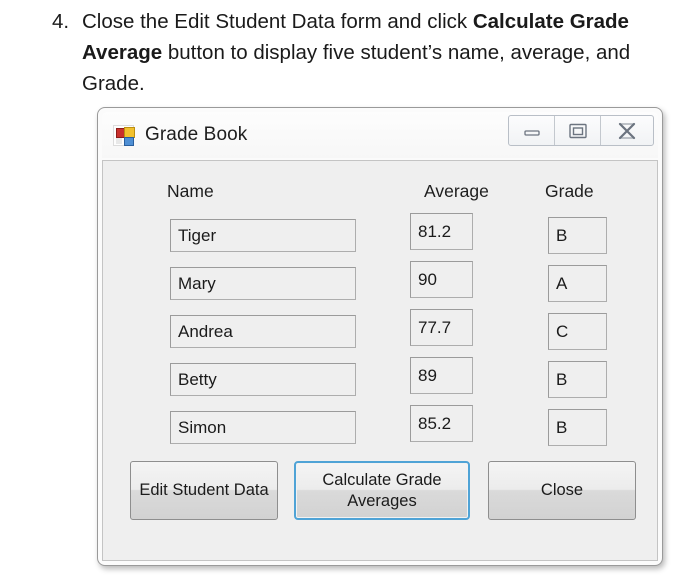 The height and width of the screenshot is (580, 700). What do you see at coordinates (627, 130) in the screenshot?
I see `close-icon` at bounding box center [627, 130].